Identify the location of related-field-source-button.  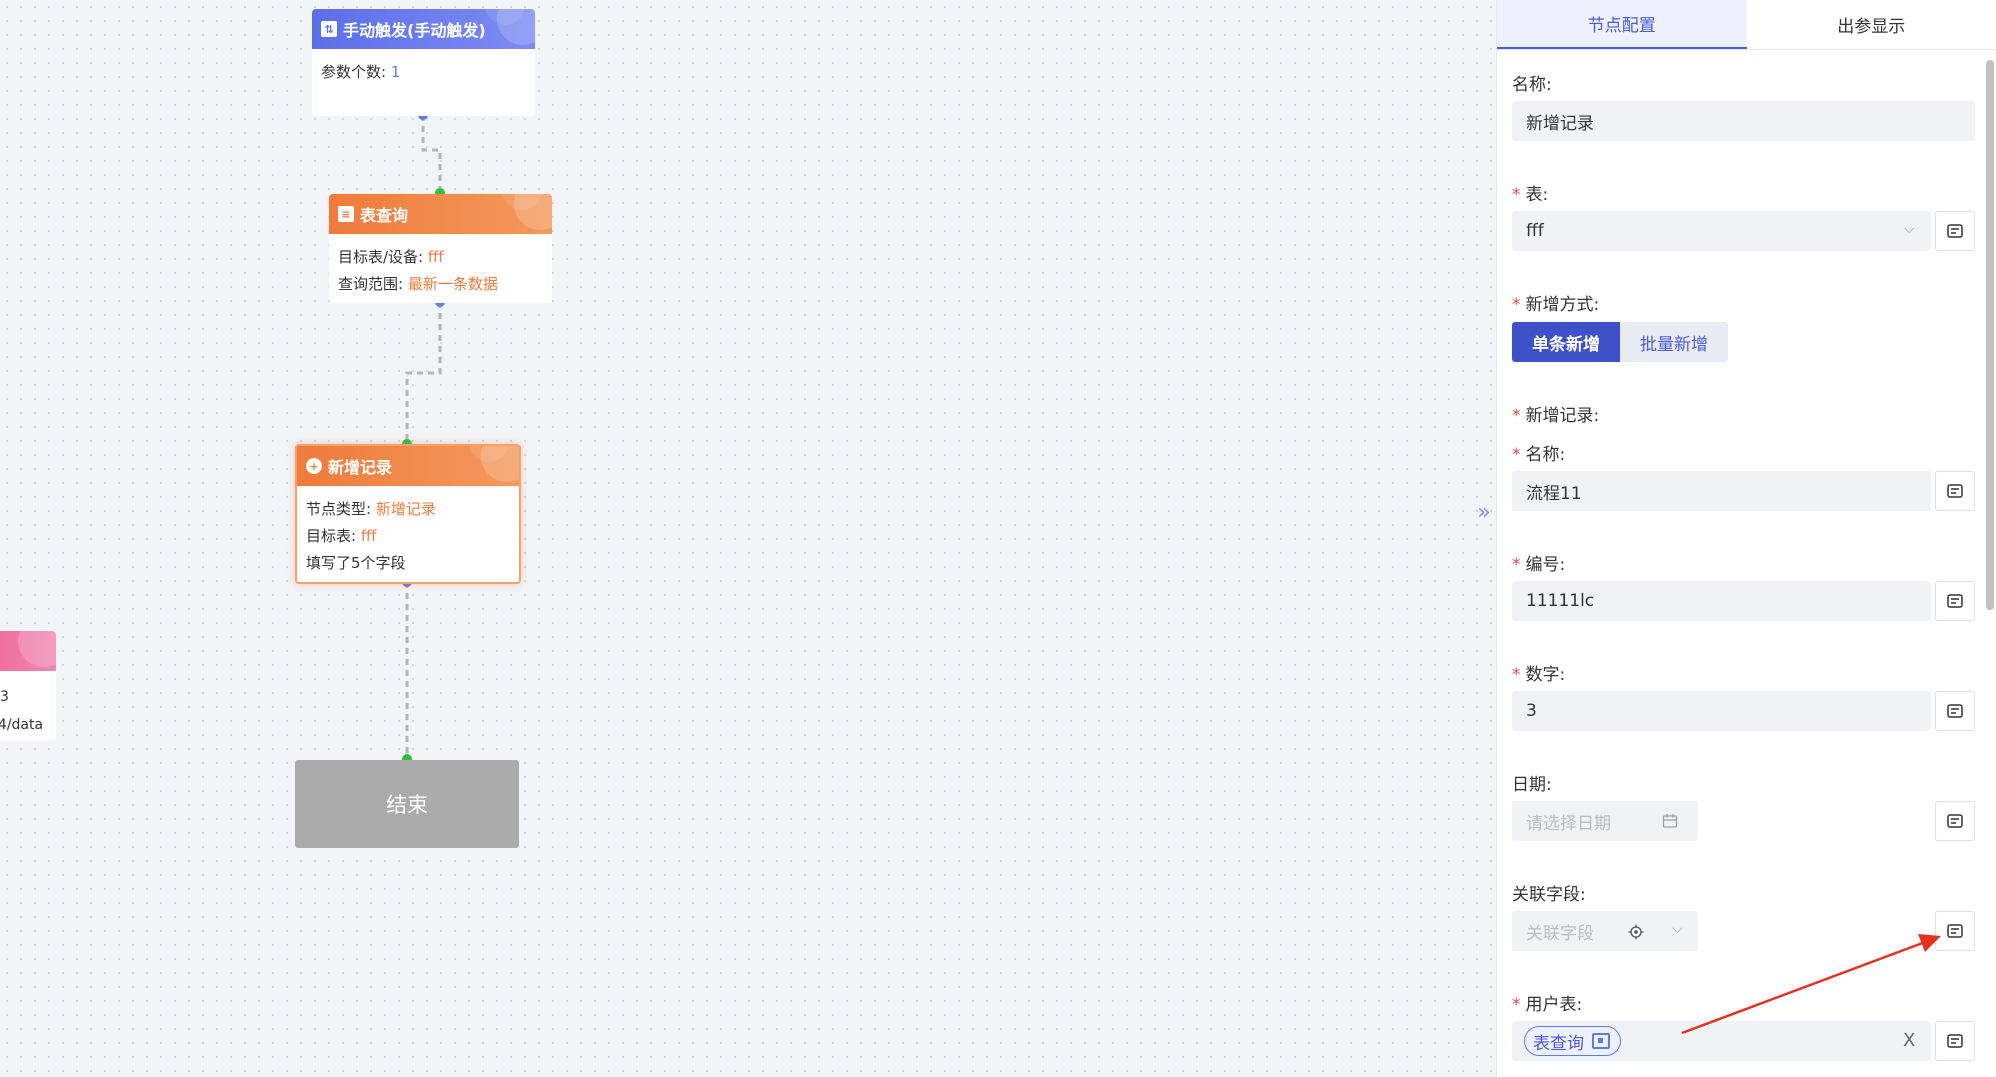
(1955, 931).